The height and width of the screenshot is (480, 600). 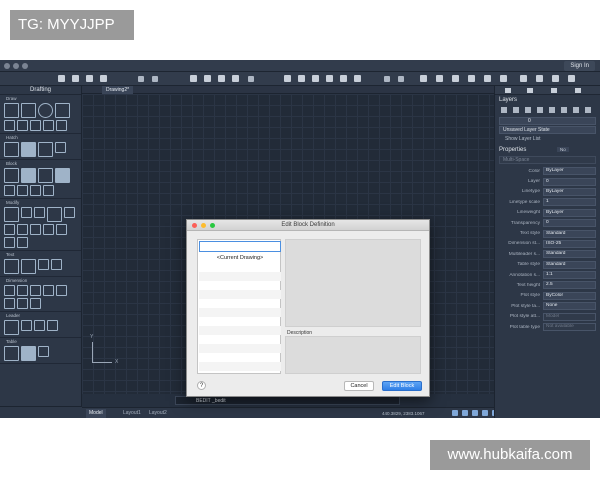 What do you see at coordinates (207, 78) in the screenshot?
I see `print-preview-icon` at bounding box center [207, 78].